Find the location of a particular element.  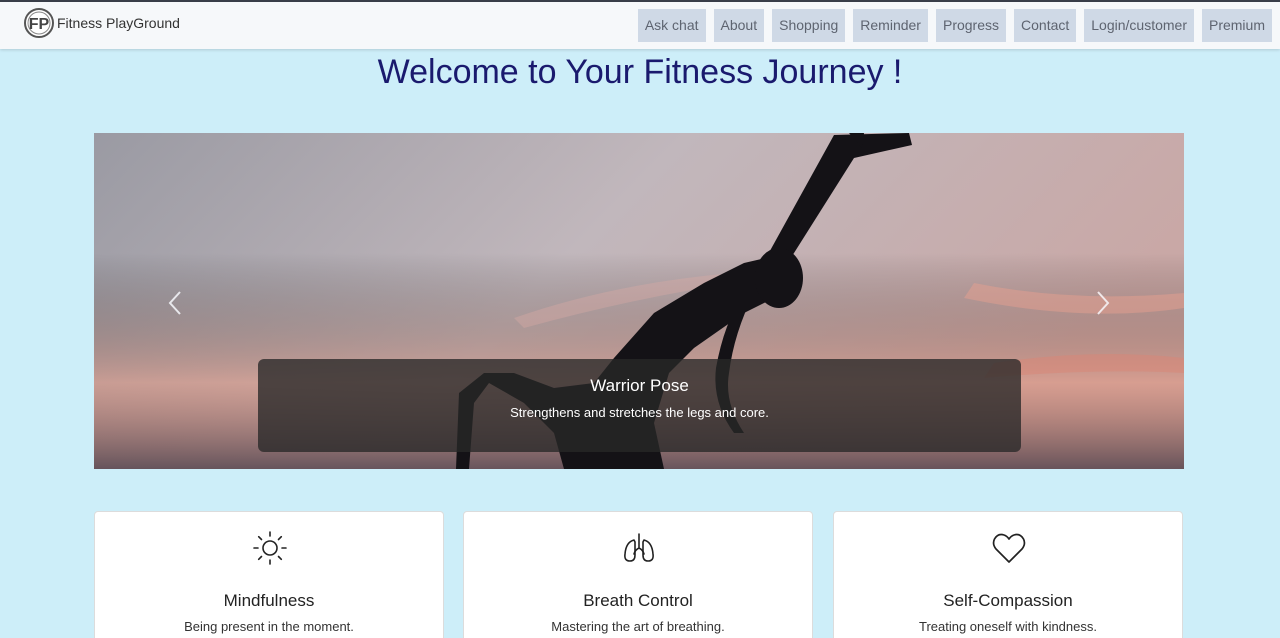

caption-title: Warrior Pose is located at coordinates (639, 385).